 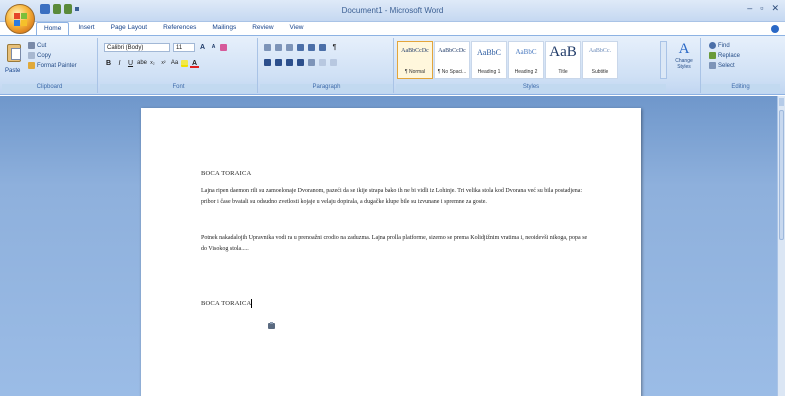 What do you see at coordinates (227, 304) in the screenshot?
I see `document-heading-2: BOCA TORAICA` at bounding box center [227, 304].